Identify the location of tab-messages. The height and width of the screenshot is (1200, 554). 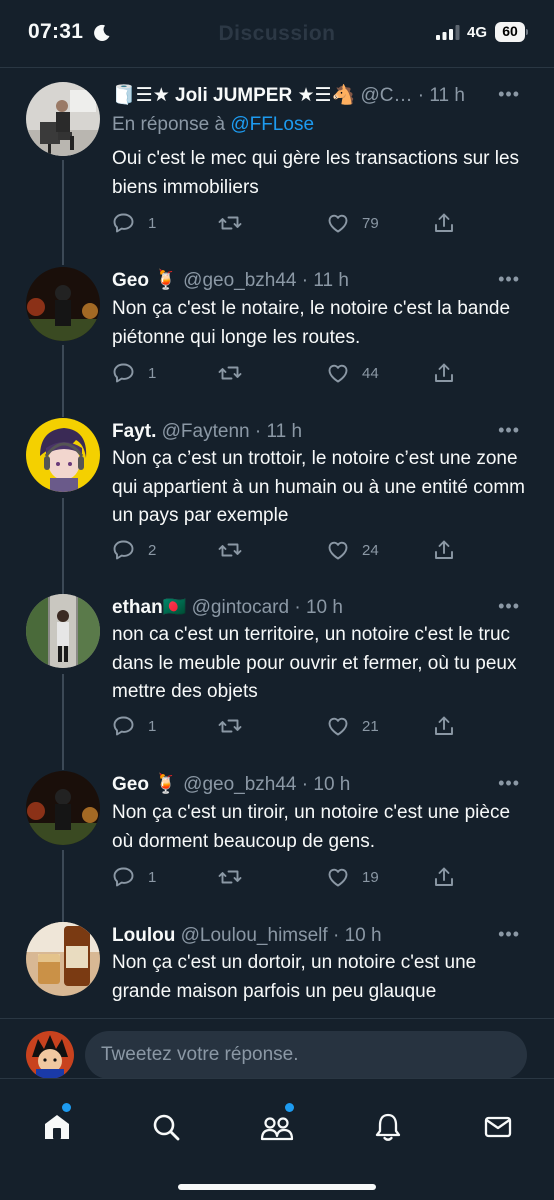
(498, 1127).